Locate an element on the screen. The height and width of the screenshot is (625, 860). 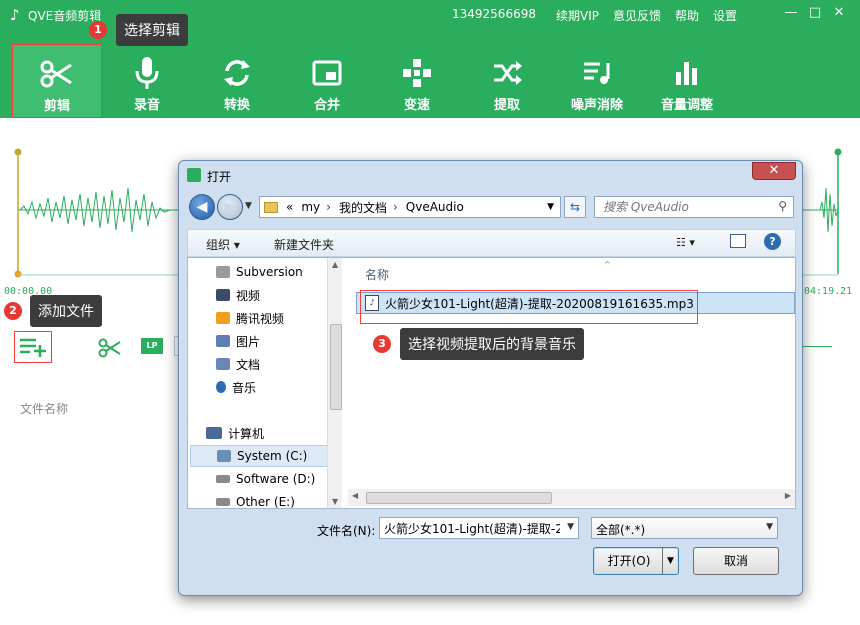
open-button: 打开(O) ▼ is located at coordinates (636, 561).